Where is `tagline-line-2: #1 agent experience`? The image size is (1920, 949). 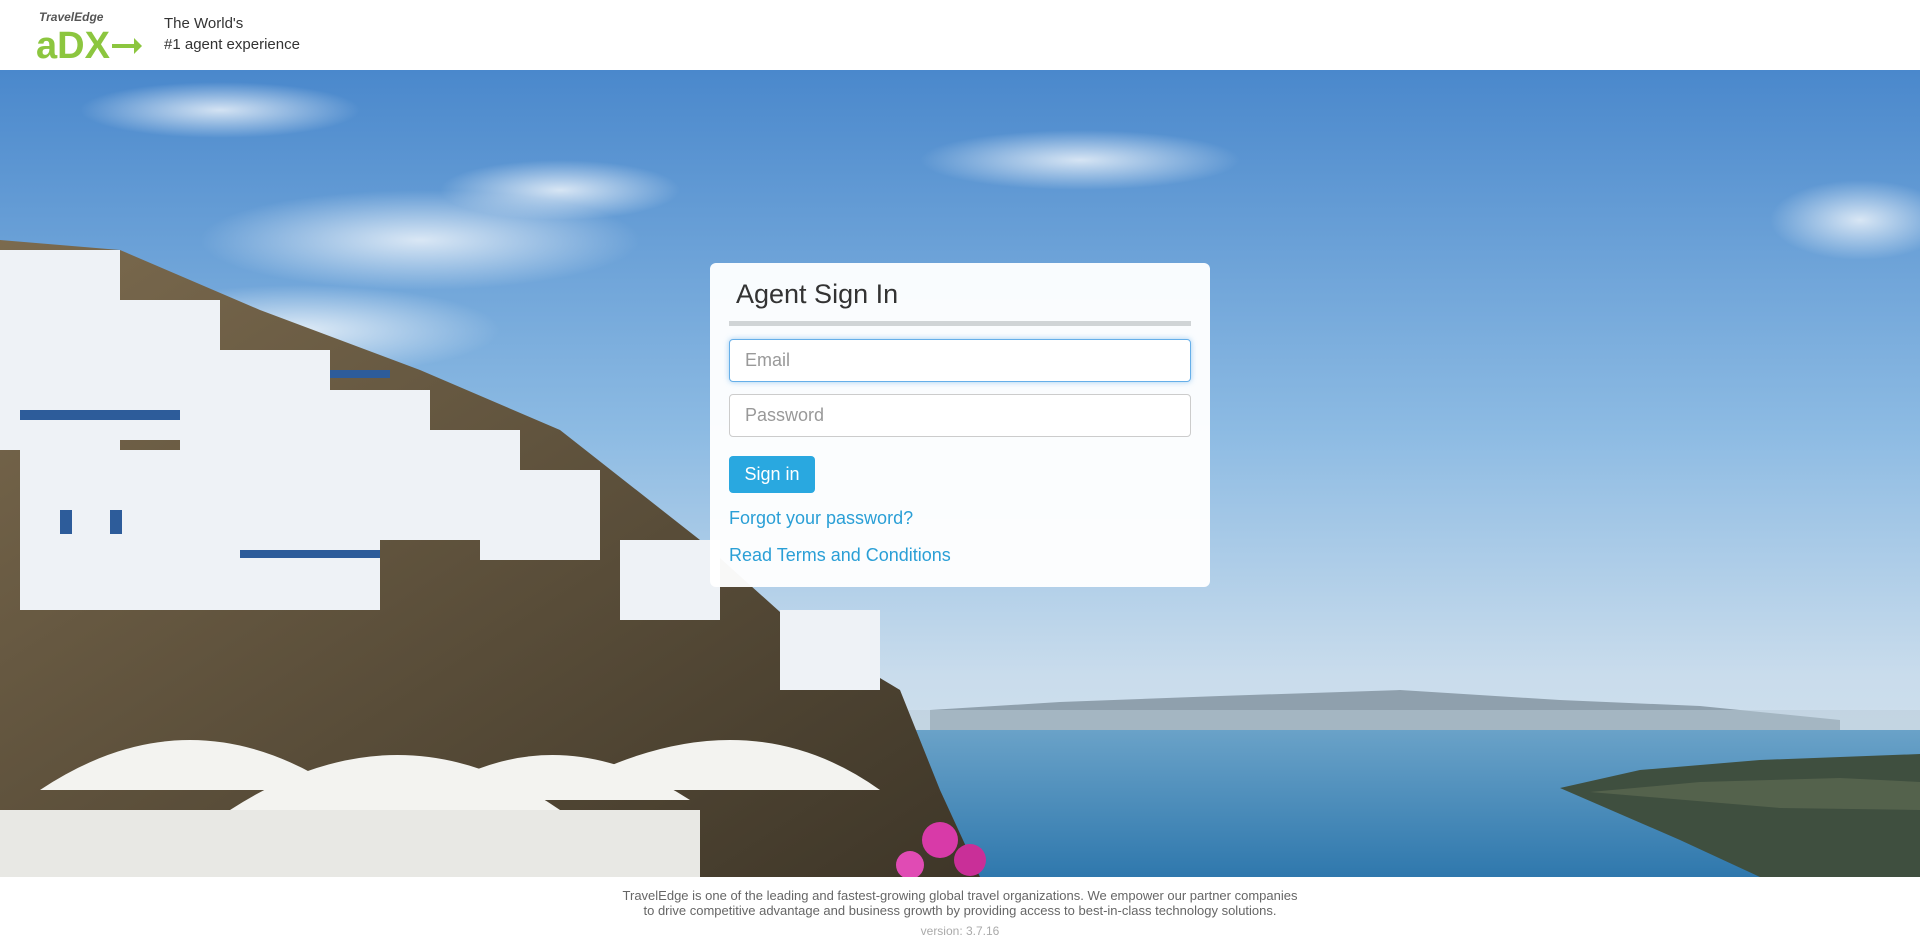 tagline-line-2: #1 agent experience is located at coordinates (232, 44).